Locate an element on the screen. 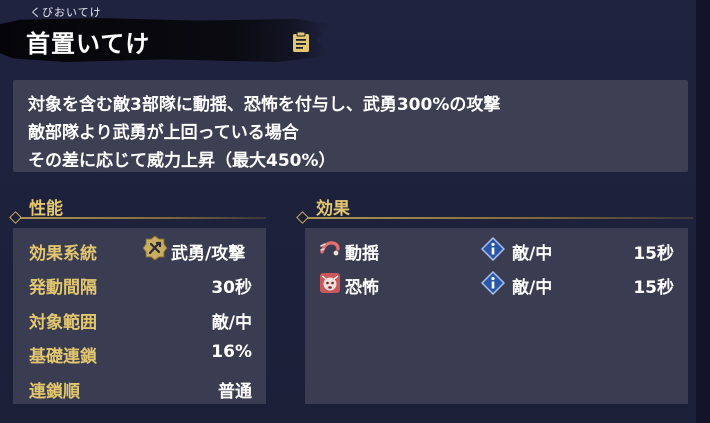  effect-name: 動揺 is located at coordinates (362, 254).